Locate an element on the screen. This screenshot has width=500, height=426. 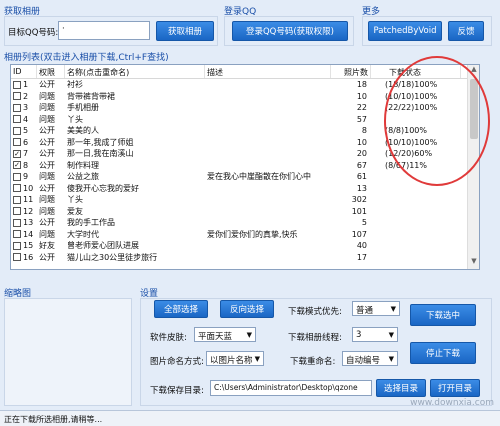
threads-select: 3 ▼ is located at coordinates (375, 334).